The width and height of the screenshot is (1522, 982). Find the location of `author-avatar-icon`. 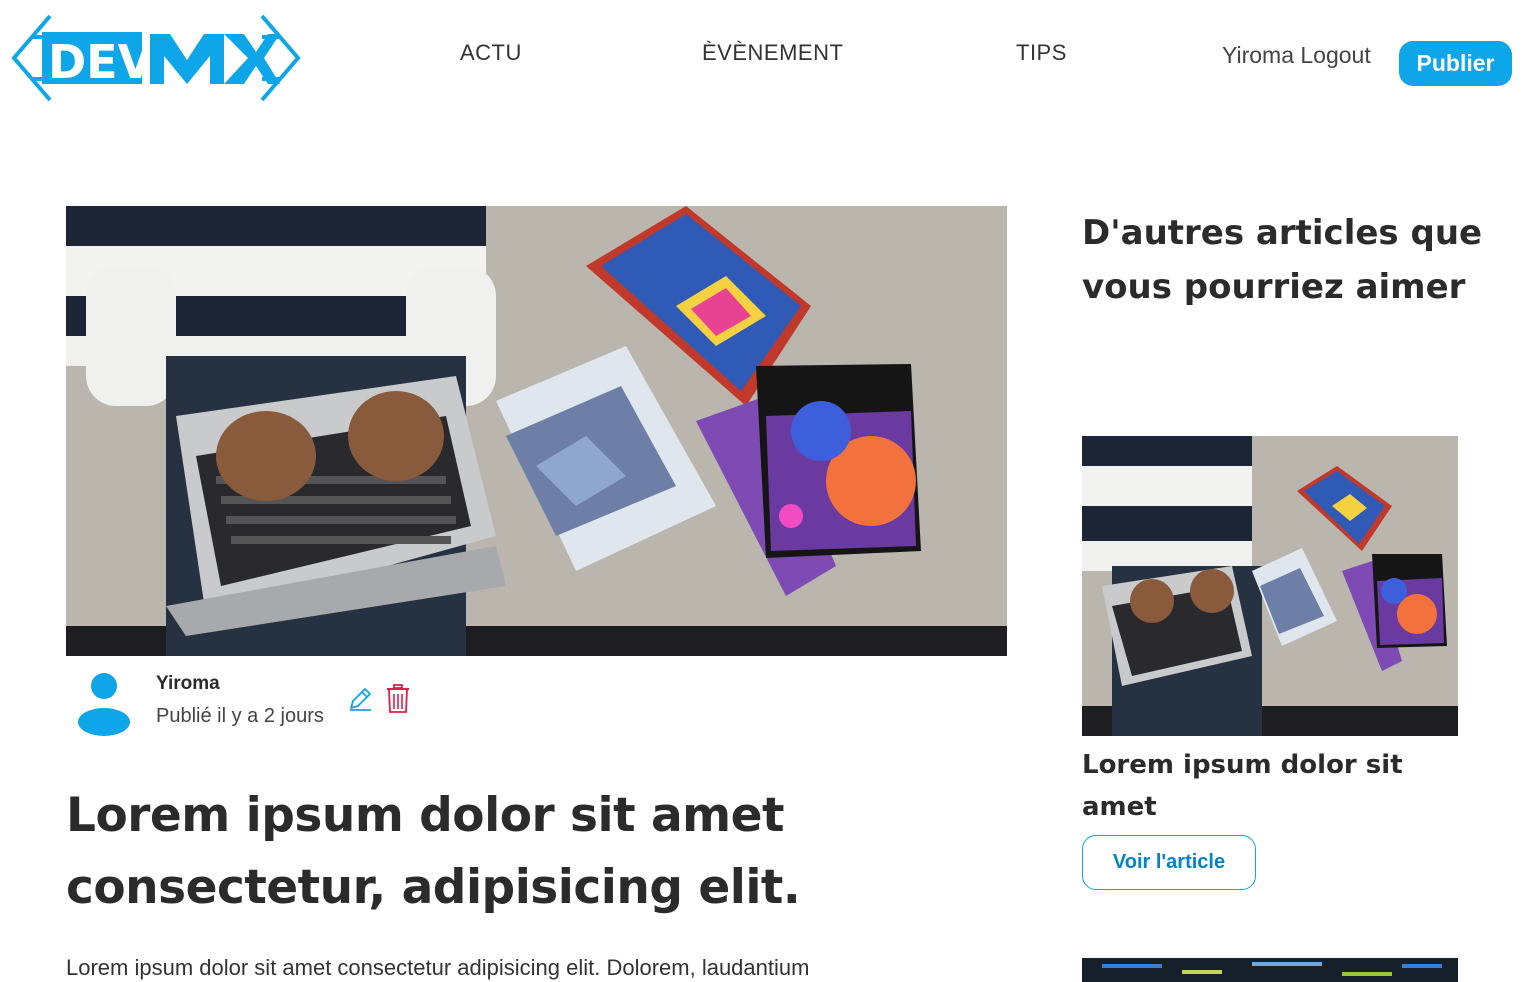

author-avatar-icon is located at coordinates (104, 704).